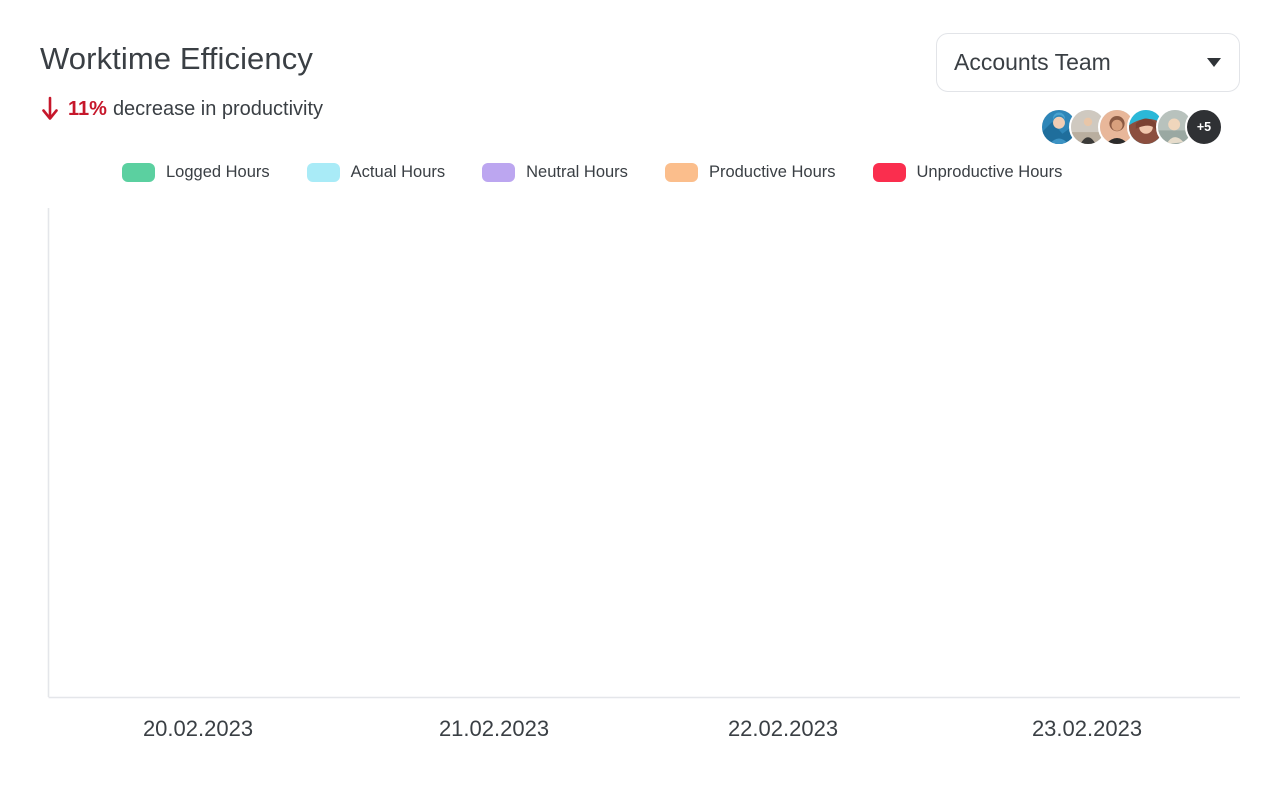 The width and height of the screenshot is (1280, 800). I want to click on legend-label: Logged Hours, so click(218, 172).